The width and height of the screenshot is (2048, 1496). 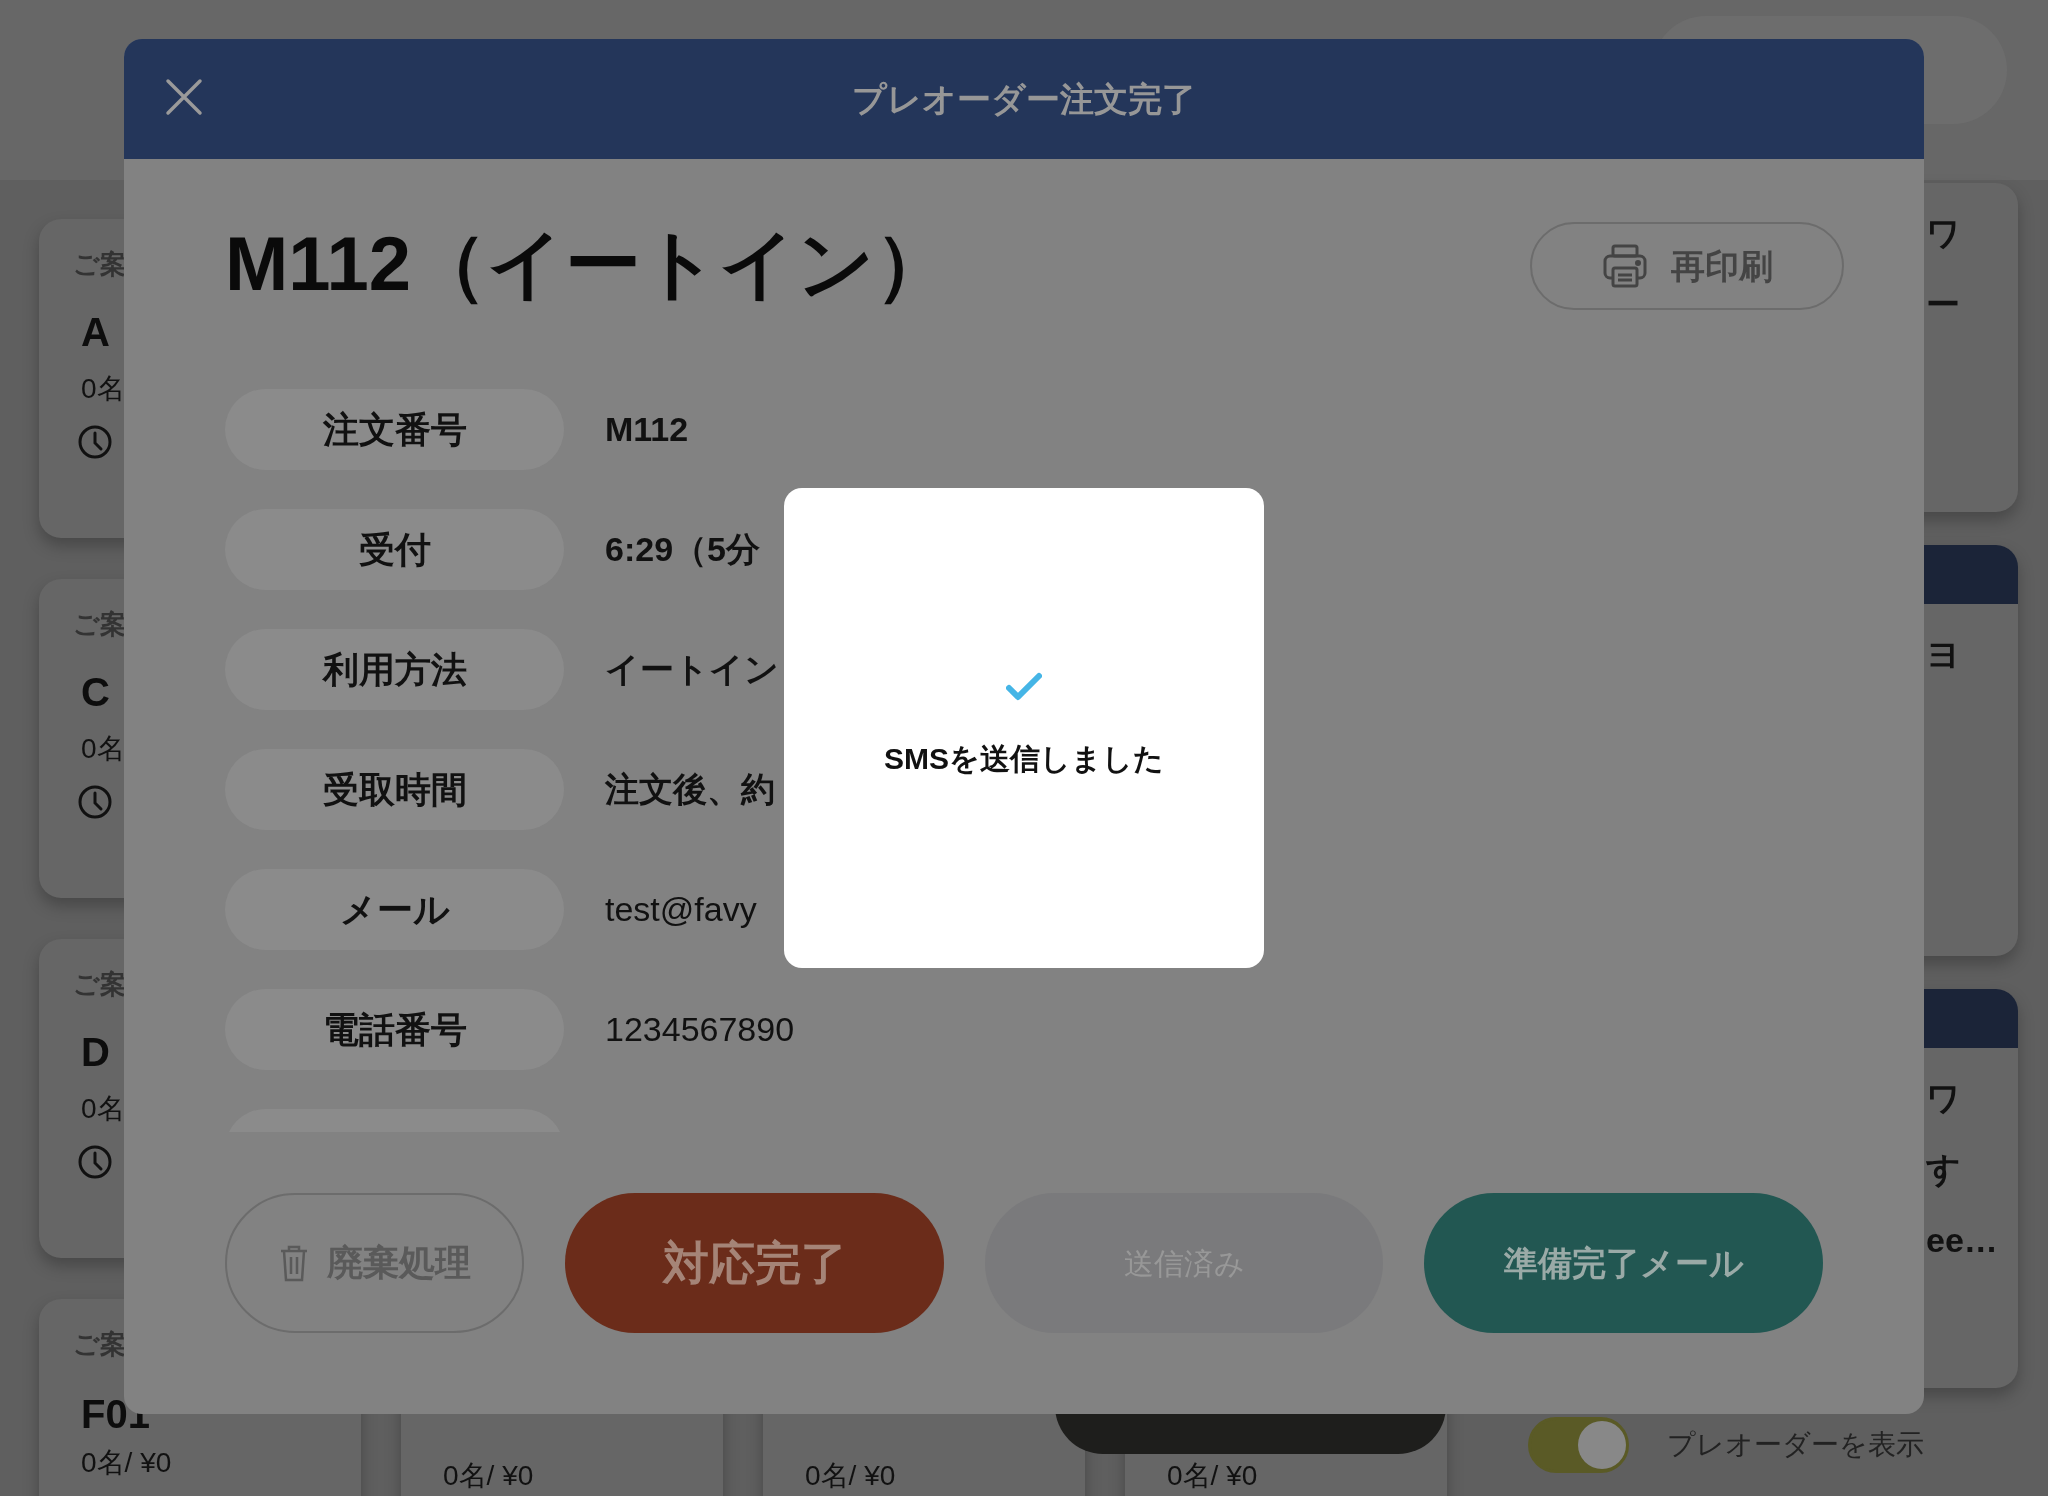 What do you see at coordinates (754, 1263) in the screenshot?
I see `action-button: 対応完了` at bounding box center [754, 1263].